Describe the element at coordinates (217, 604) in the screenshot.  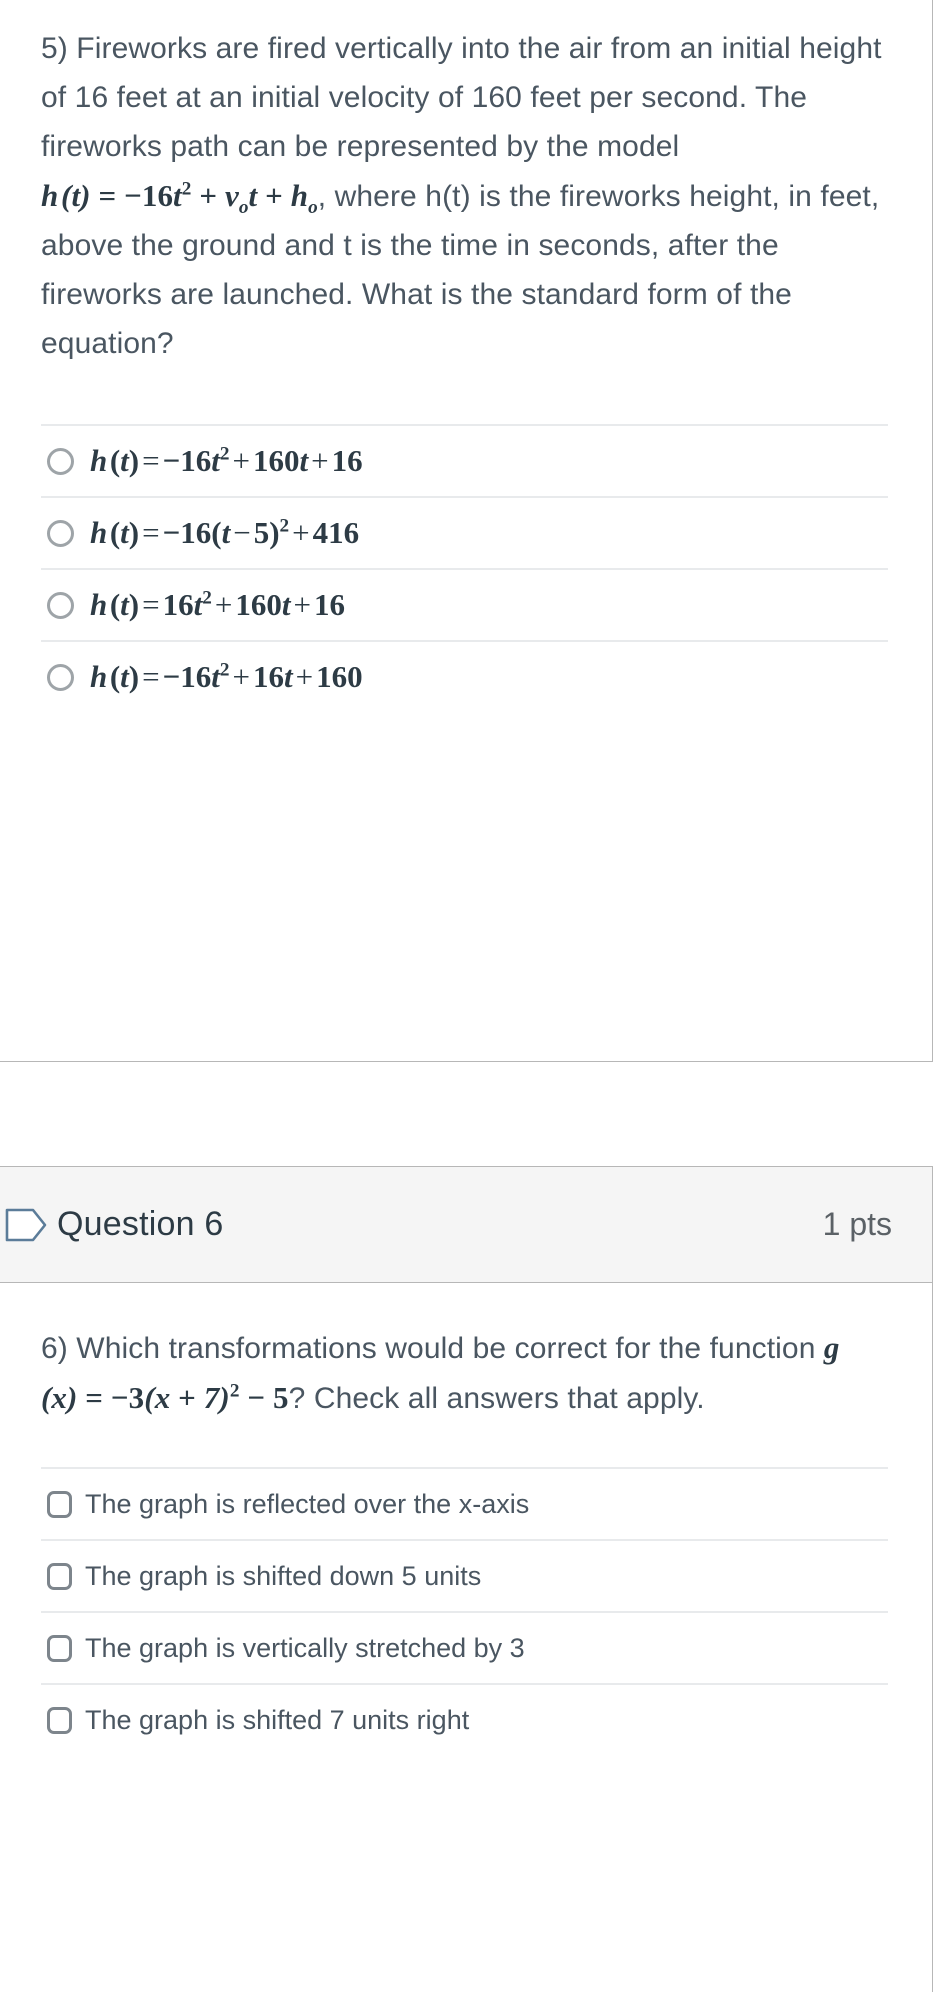
I see `answer-option-label: h (t)=16t2+160t+16` at that location.